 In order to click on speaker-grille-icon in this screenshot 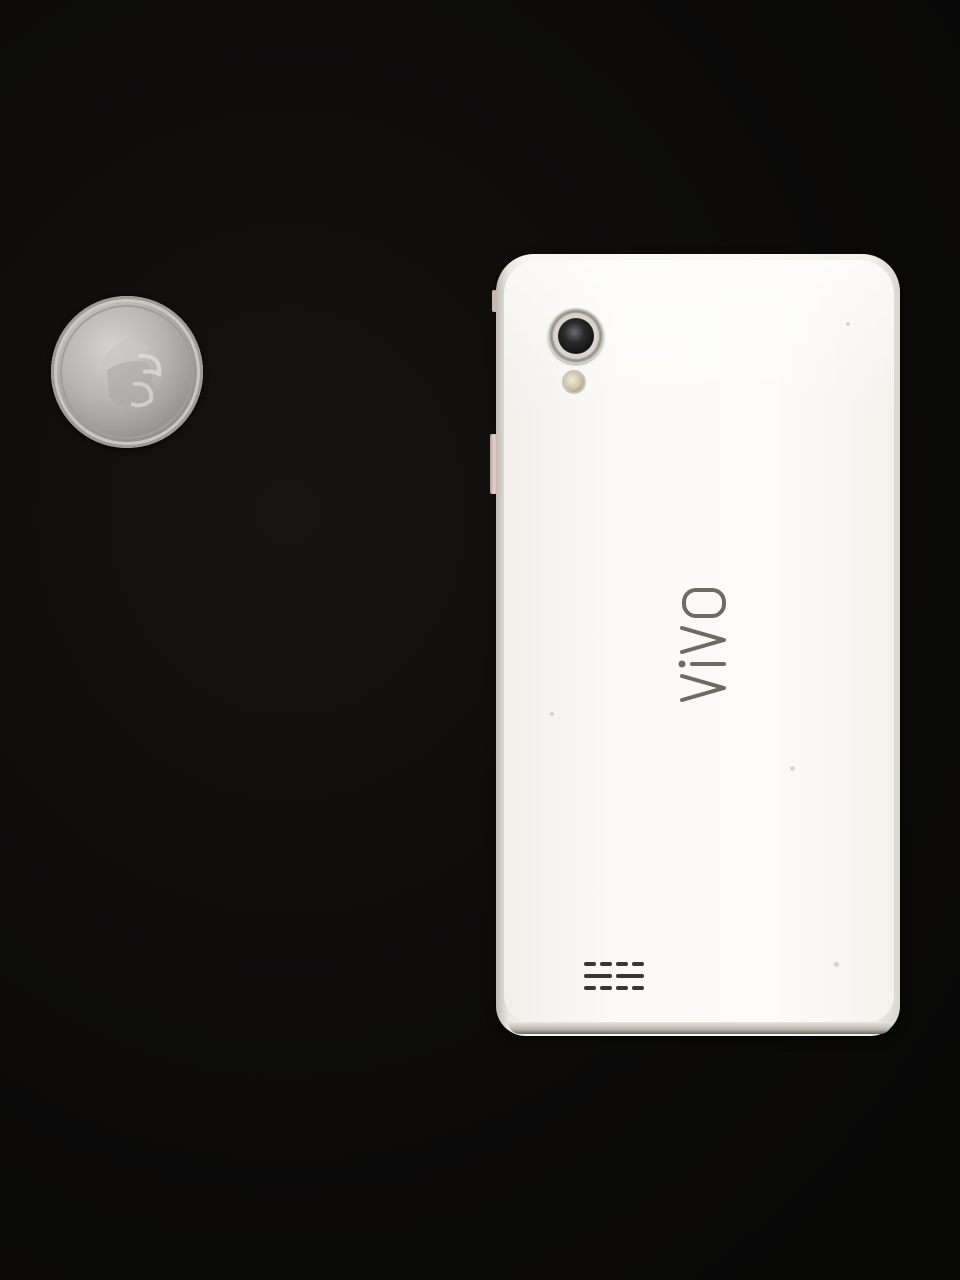, I will do `click(614, 976)`.